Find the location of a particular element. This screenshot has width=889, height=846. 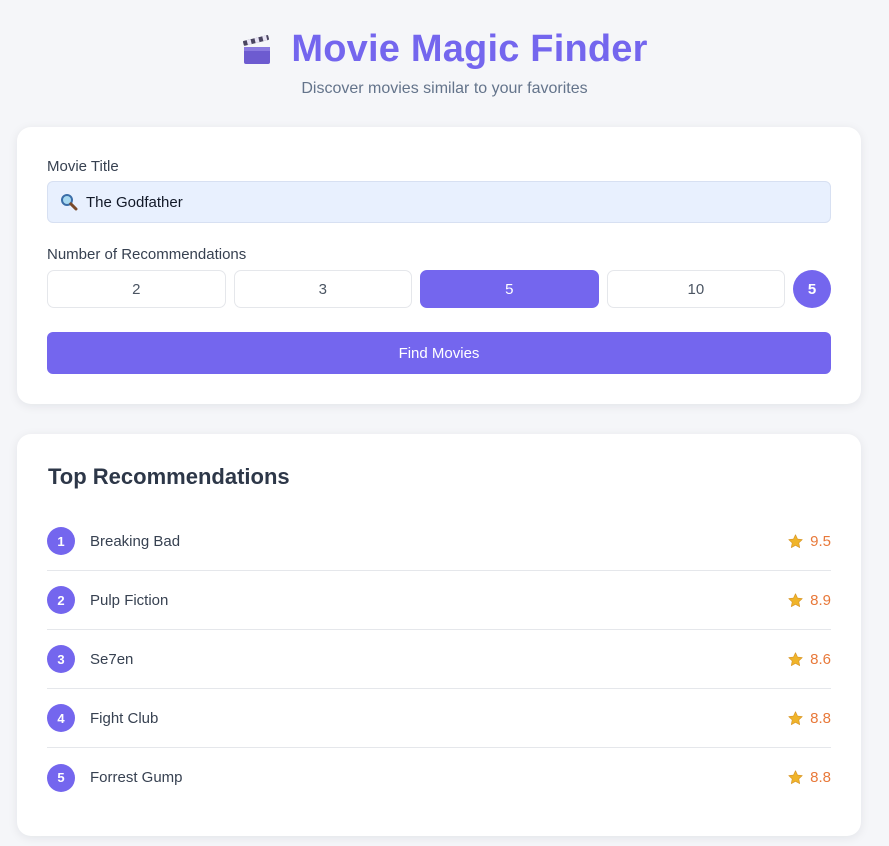

rating: 8.9 is located at coordinates (809, 600).